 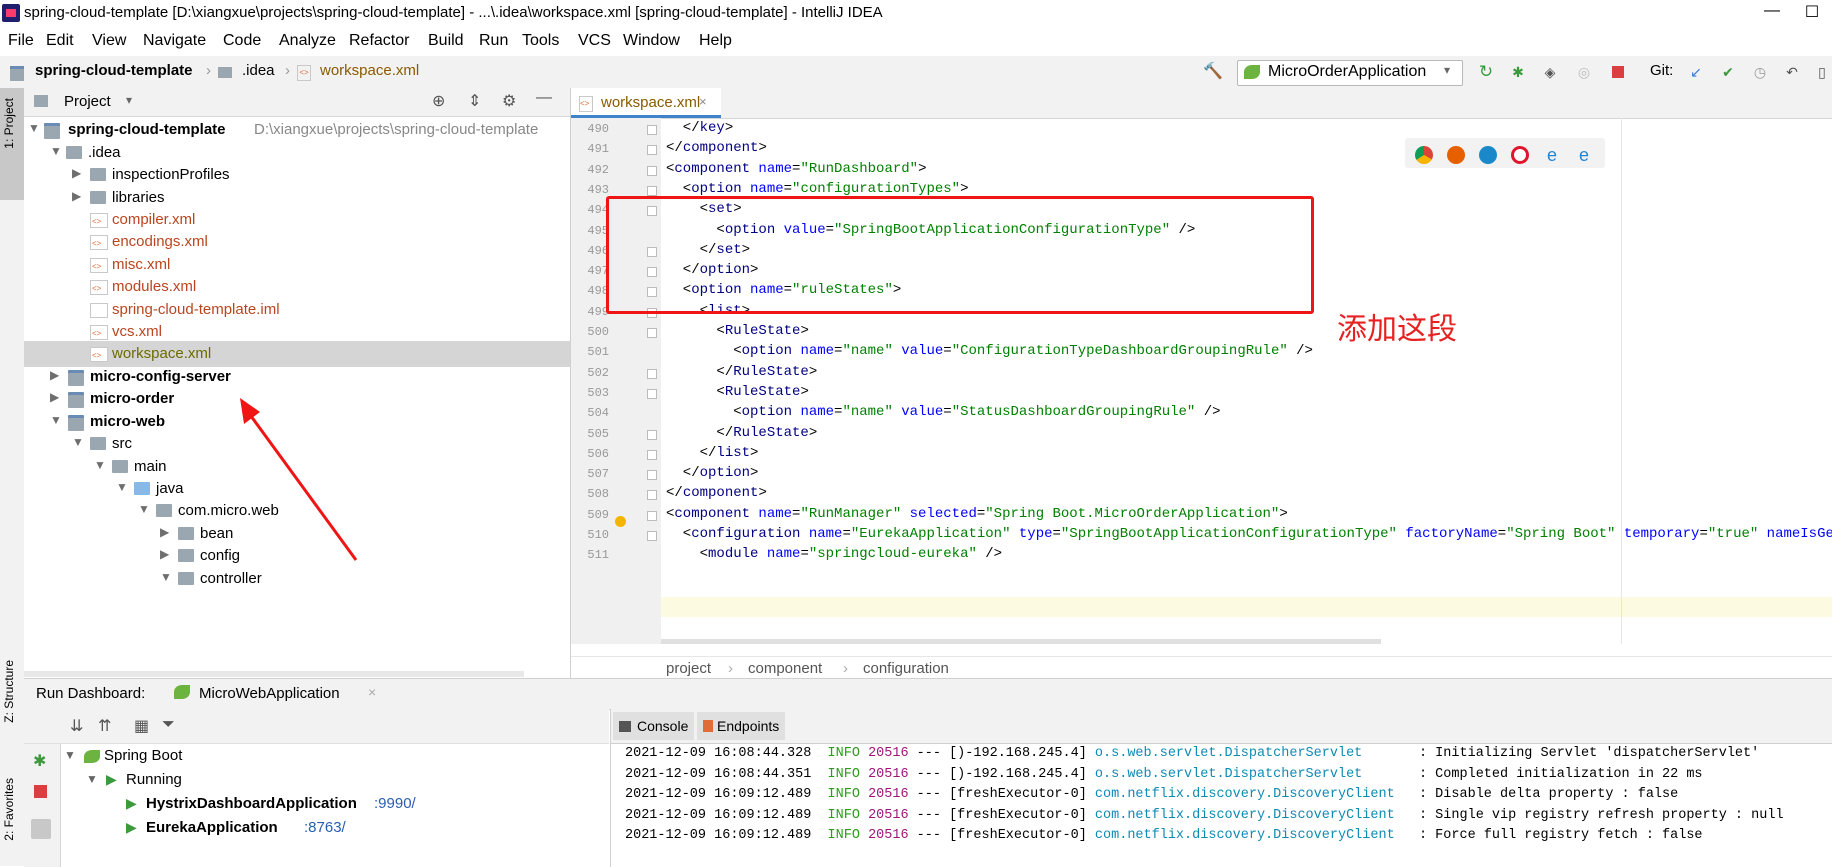 I want to click on breadcrumb-project: spring-cloud-template, so click(x=114, y=70).